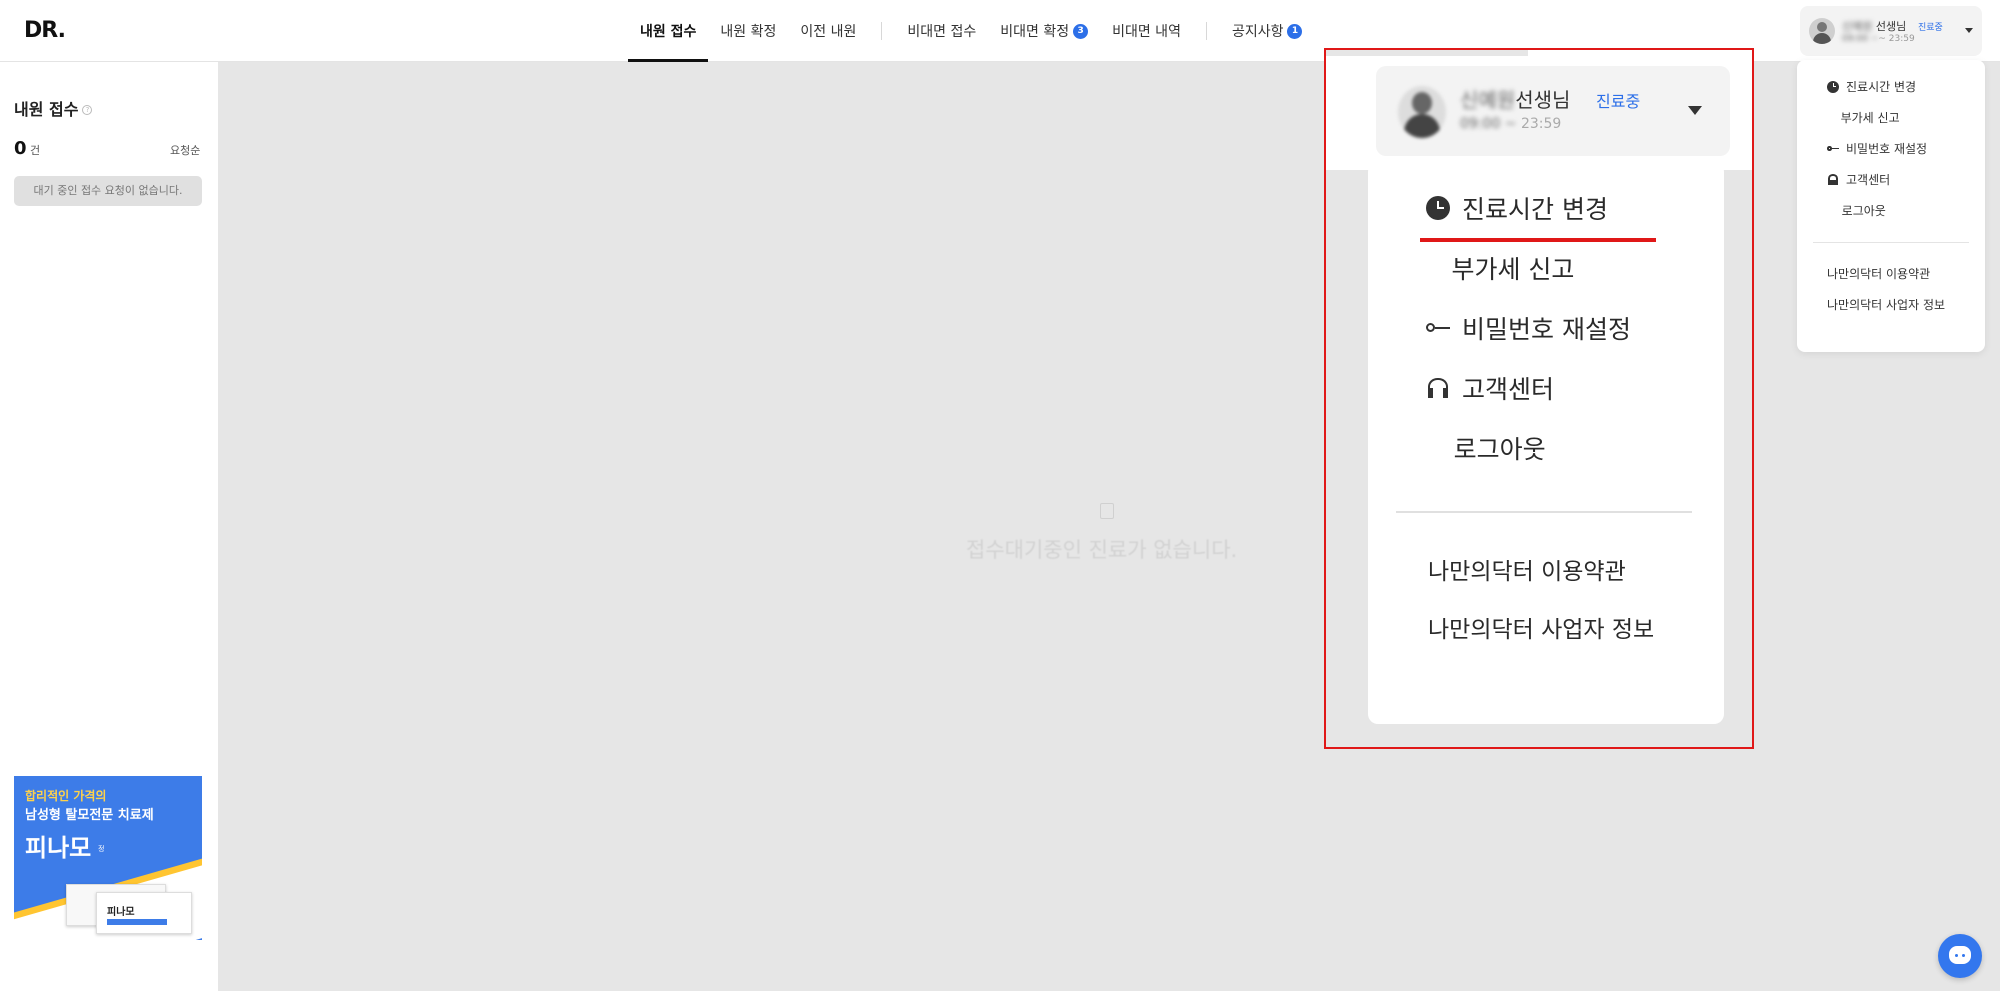  I want to click on zoomed-user-chip: 신예원선생님 진료중 09:00 ~ 23:59, so click(1553, 111).